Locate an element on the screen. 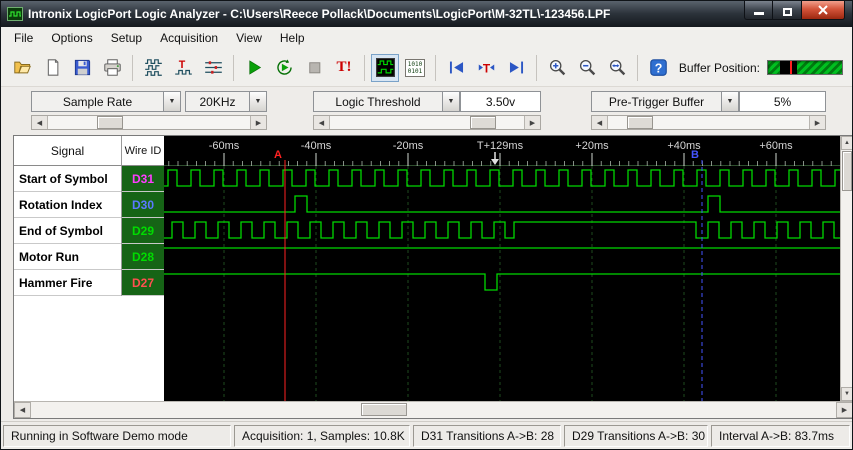 The height and width of the screenshot is (450, 853). goto-start-button is located at coordinates (456, 68).